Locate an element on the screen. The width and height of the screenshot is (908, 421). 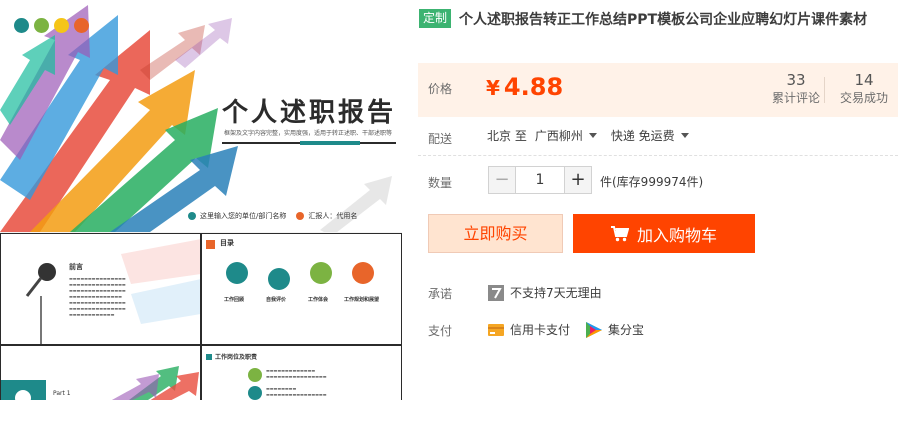
quantity-stepper: − 1 + is located at coordinates (540, 180).